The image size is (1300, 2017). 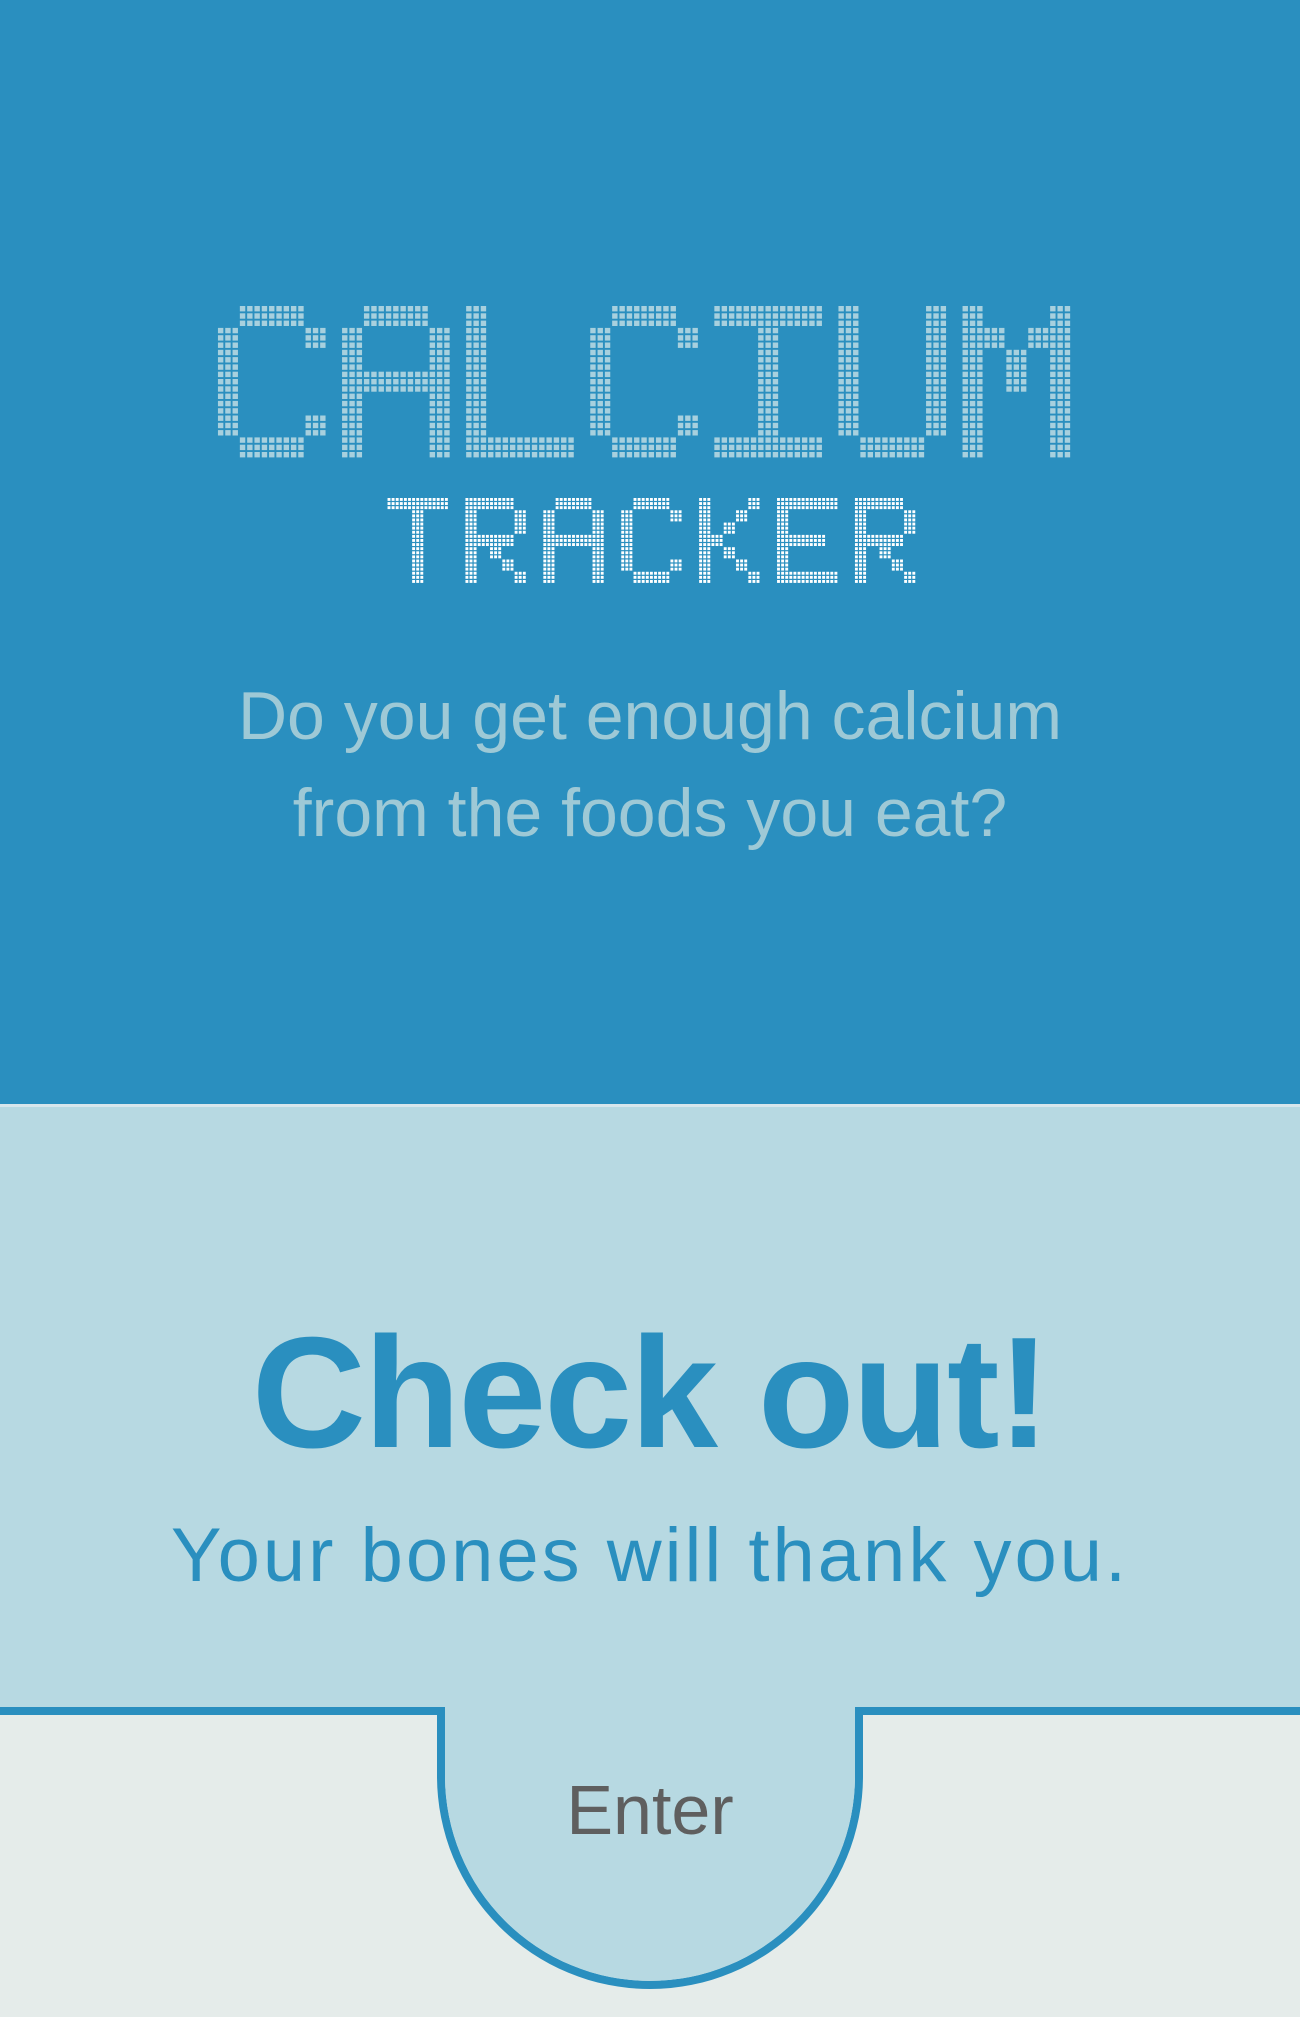 What do you see at coordinates (644, 382) in the screenshot?
I see `title-calcium` at bounding box center [644, 382].